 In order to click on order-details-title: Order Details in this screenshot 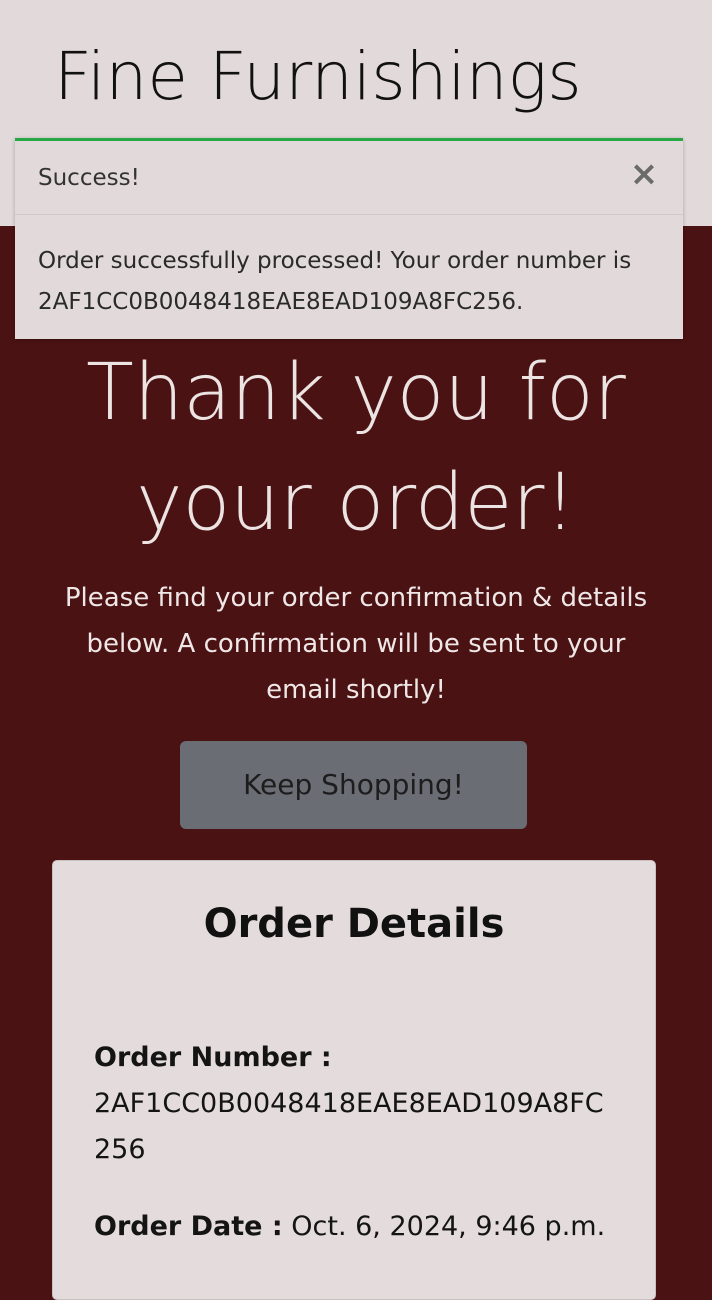, I will do `click(354, 924)`.